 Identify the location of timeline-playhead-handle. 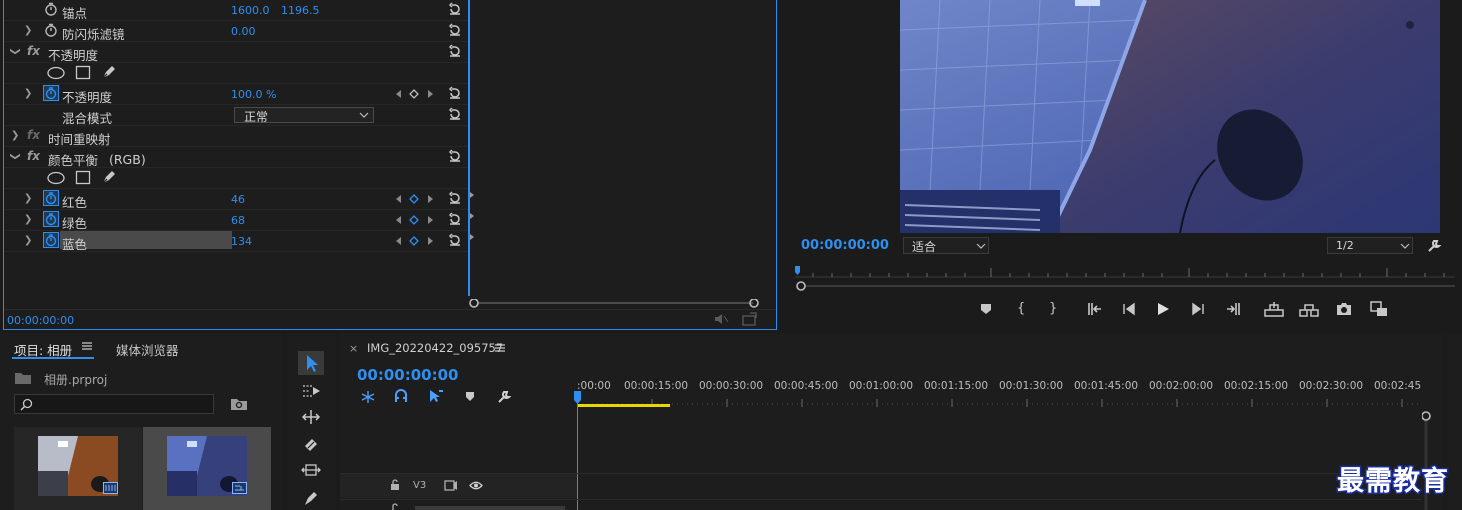
(578, 398).